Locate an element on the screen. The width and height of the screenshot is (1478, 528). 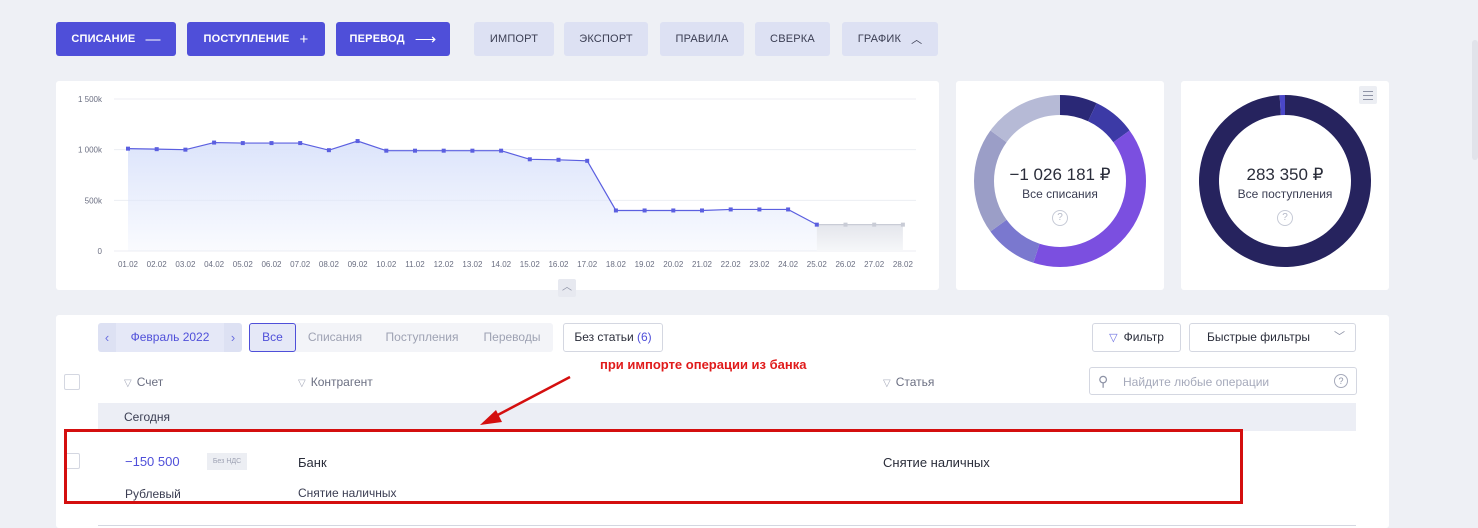
x-tick-label: 11.02 is located at coordinates (415, 264).